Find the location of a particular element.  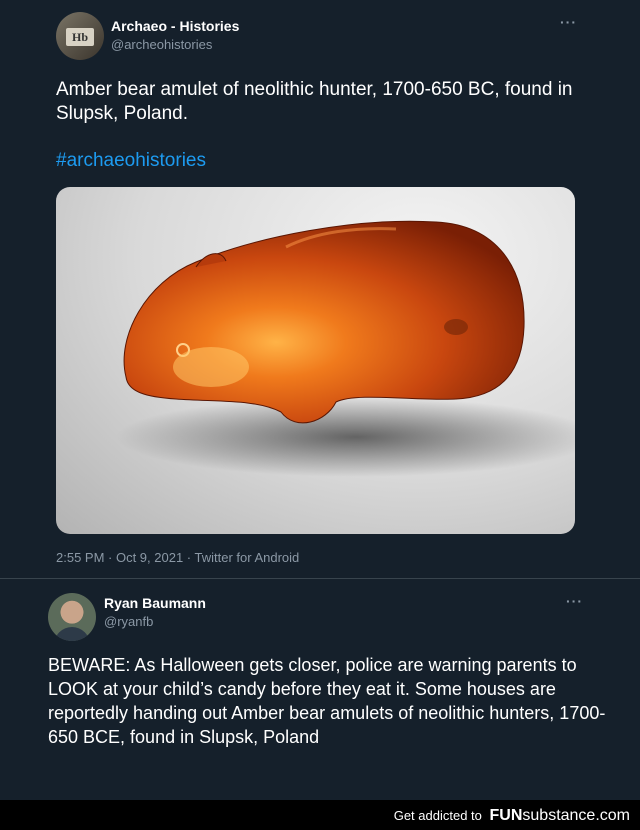

author-name: Ryan Baumann is located at coordinates (155, 603).